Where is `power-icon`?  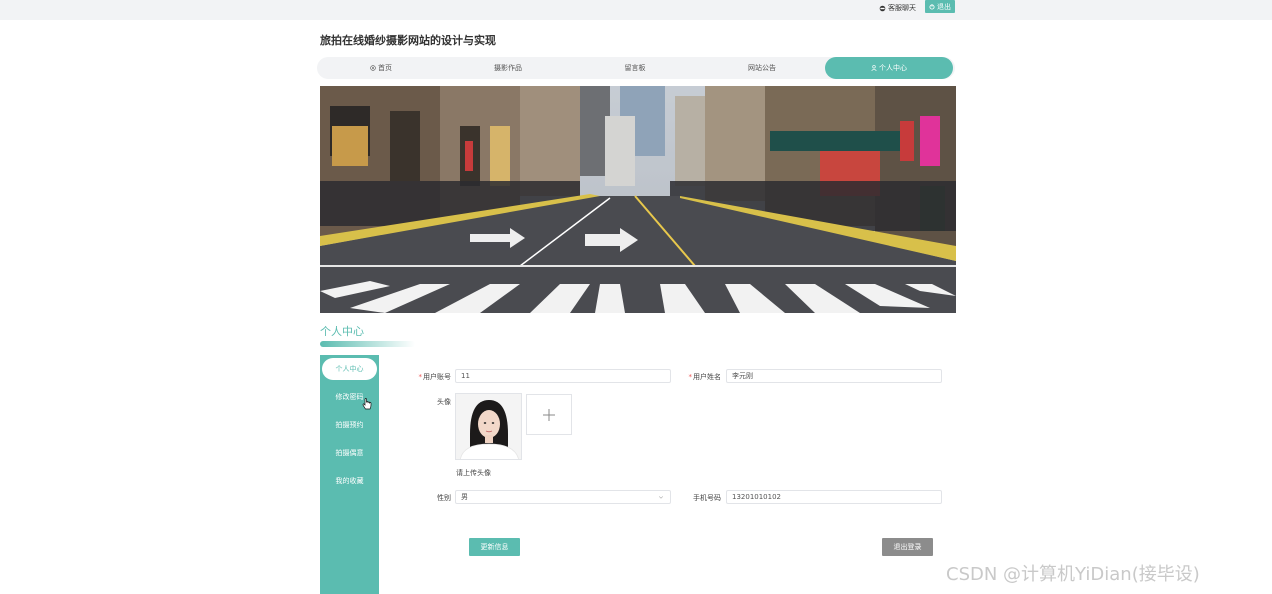
power-icon is located at coordinates (932, 6).